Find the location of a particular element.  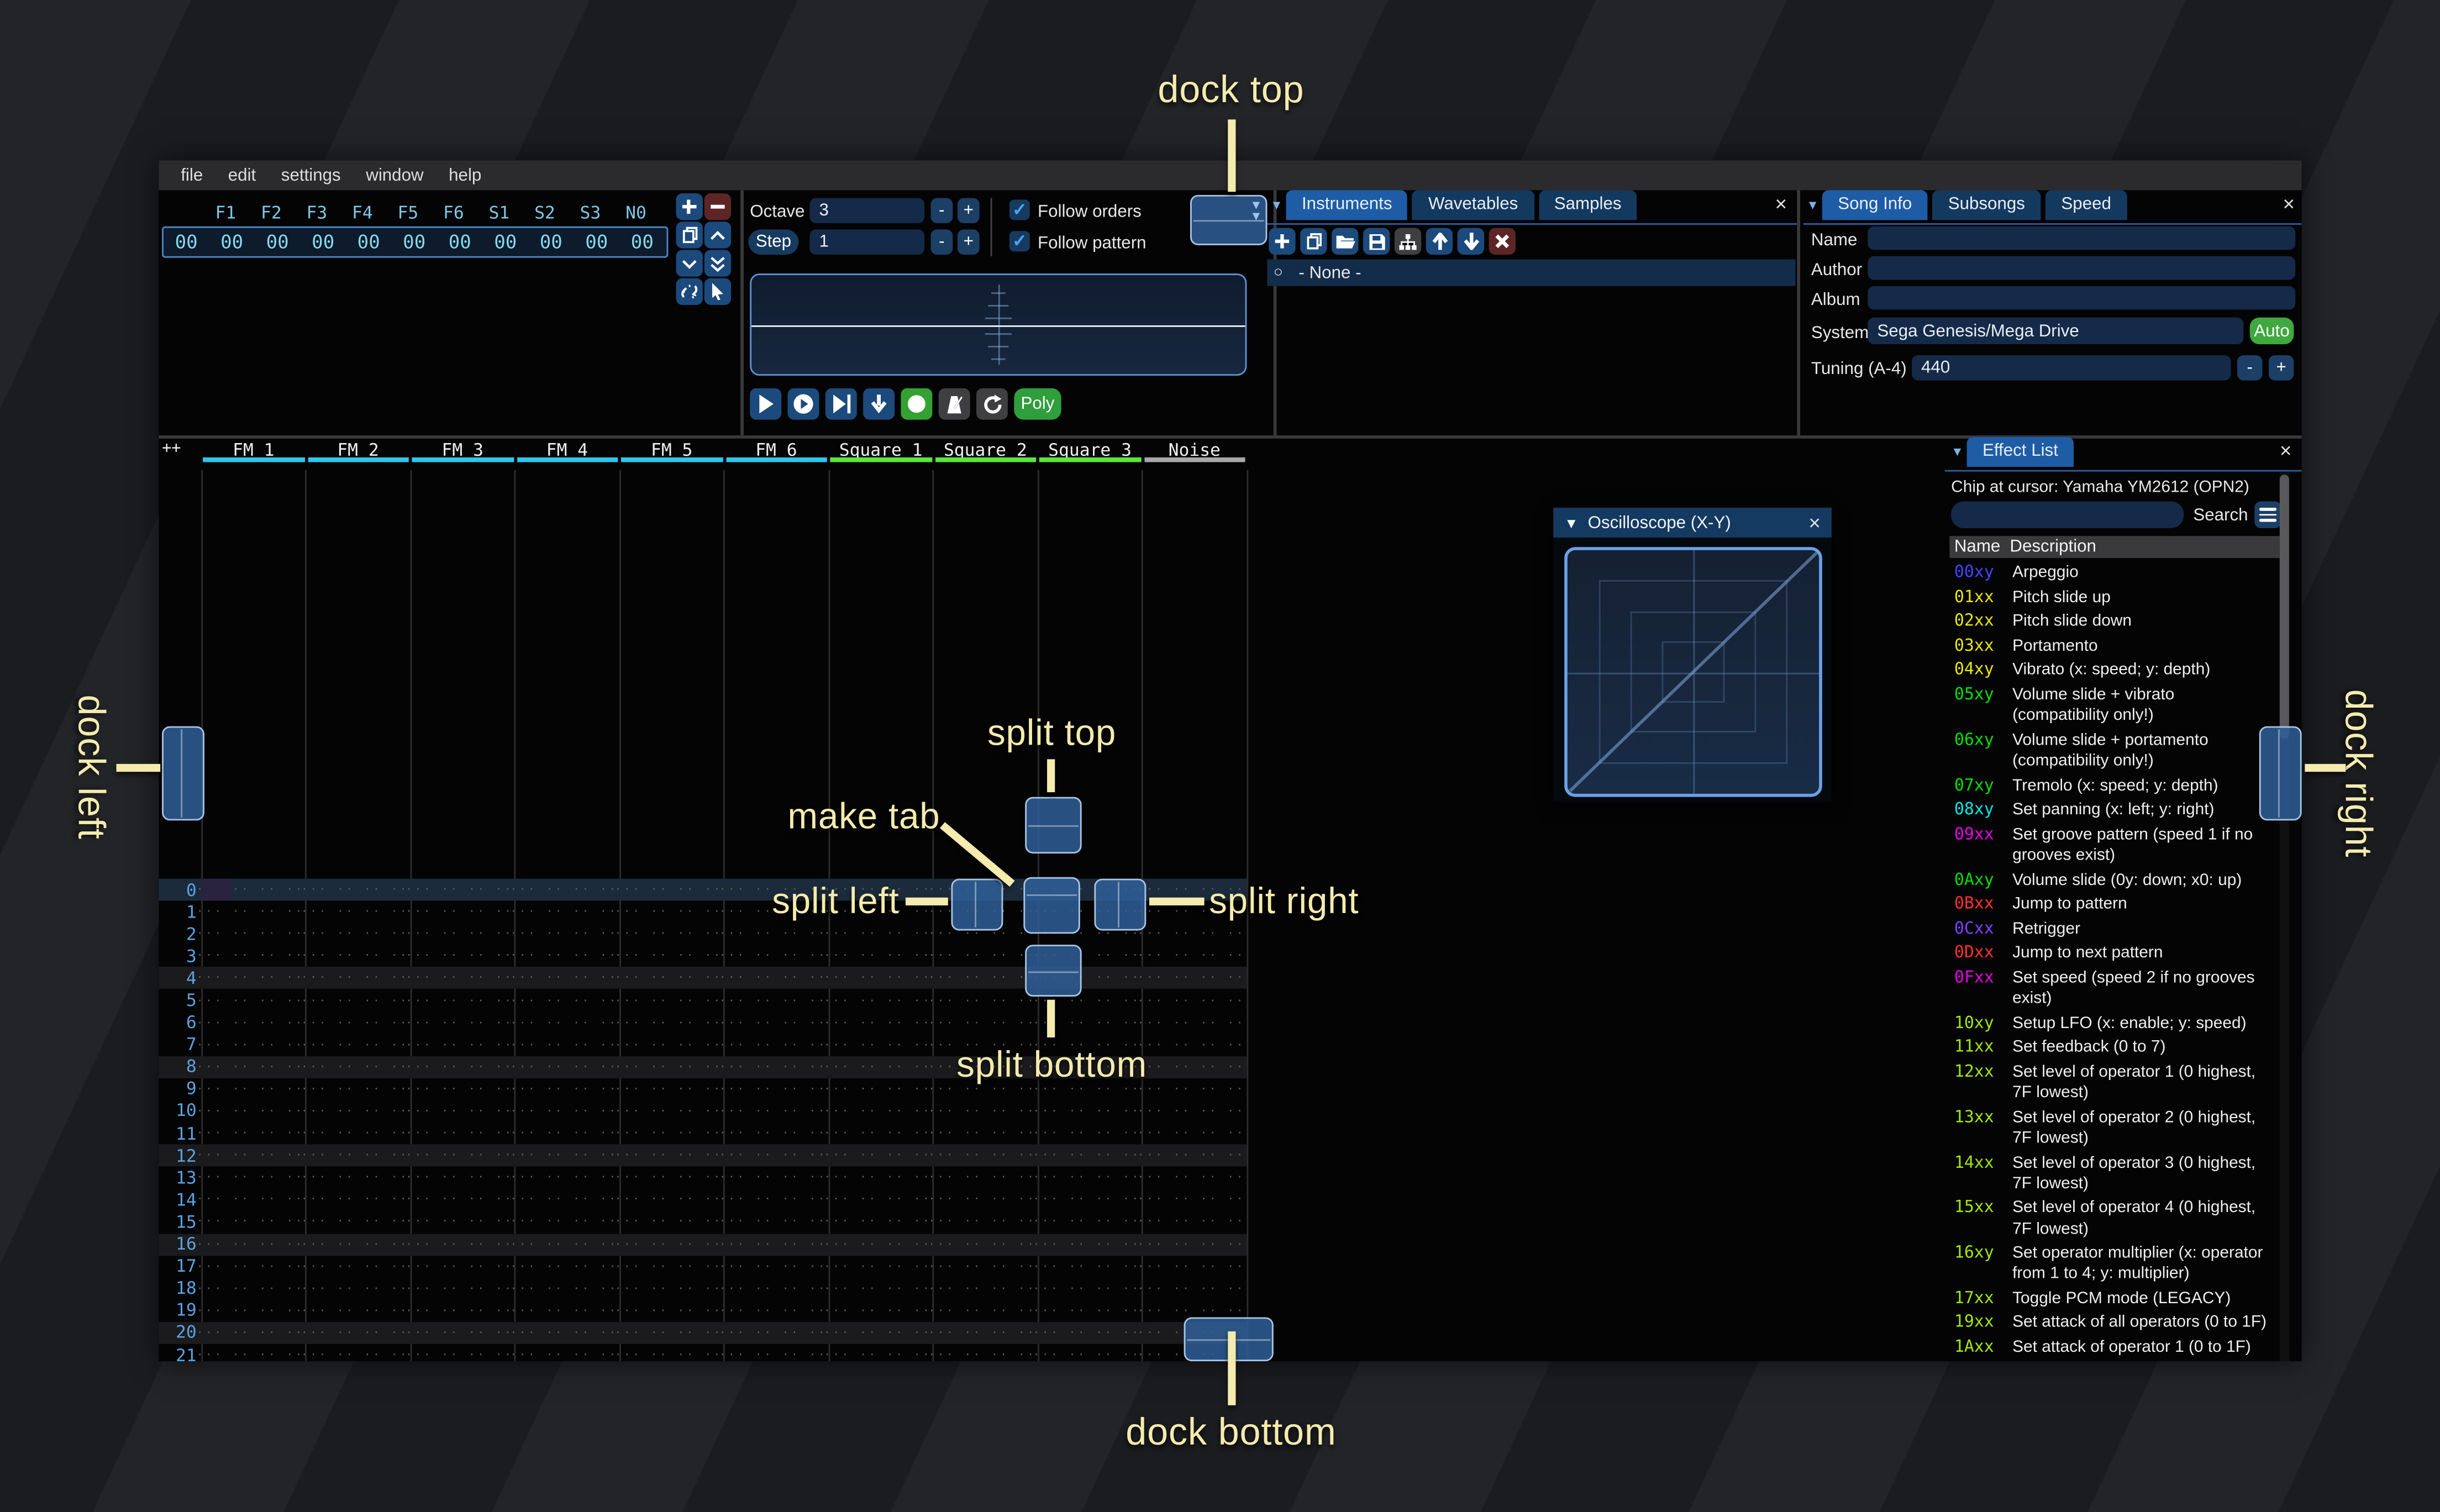

oscilloscope-titlebar: ▼ Oscilloscope (X-Y) × is located at coordinates (1692, 523).